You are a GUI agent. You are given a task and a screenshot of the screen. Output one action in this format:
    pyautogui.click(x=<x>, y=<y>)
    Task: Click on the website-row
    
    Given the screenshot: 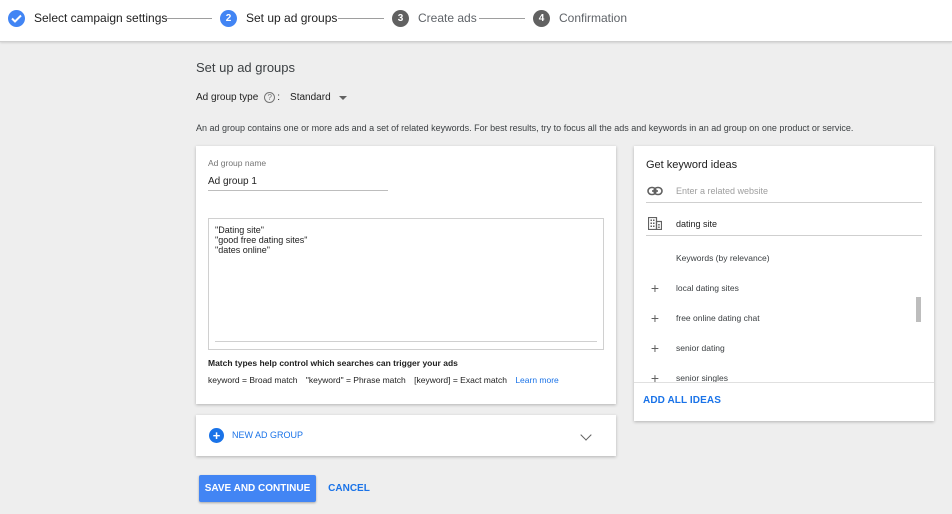 What is the action you would take?
    pyautogui.click(x=784, y=191)
    